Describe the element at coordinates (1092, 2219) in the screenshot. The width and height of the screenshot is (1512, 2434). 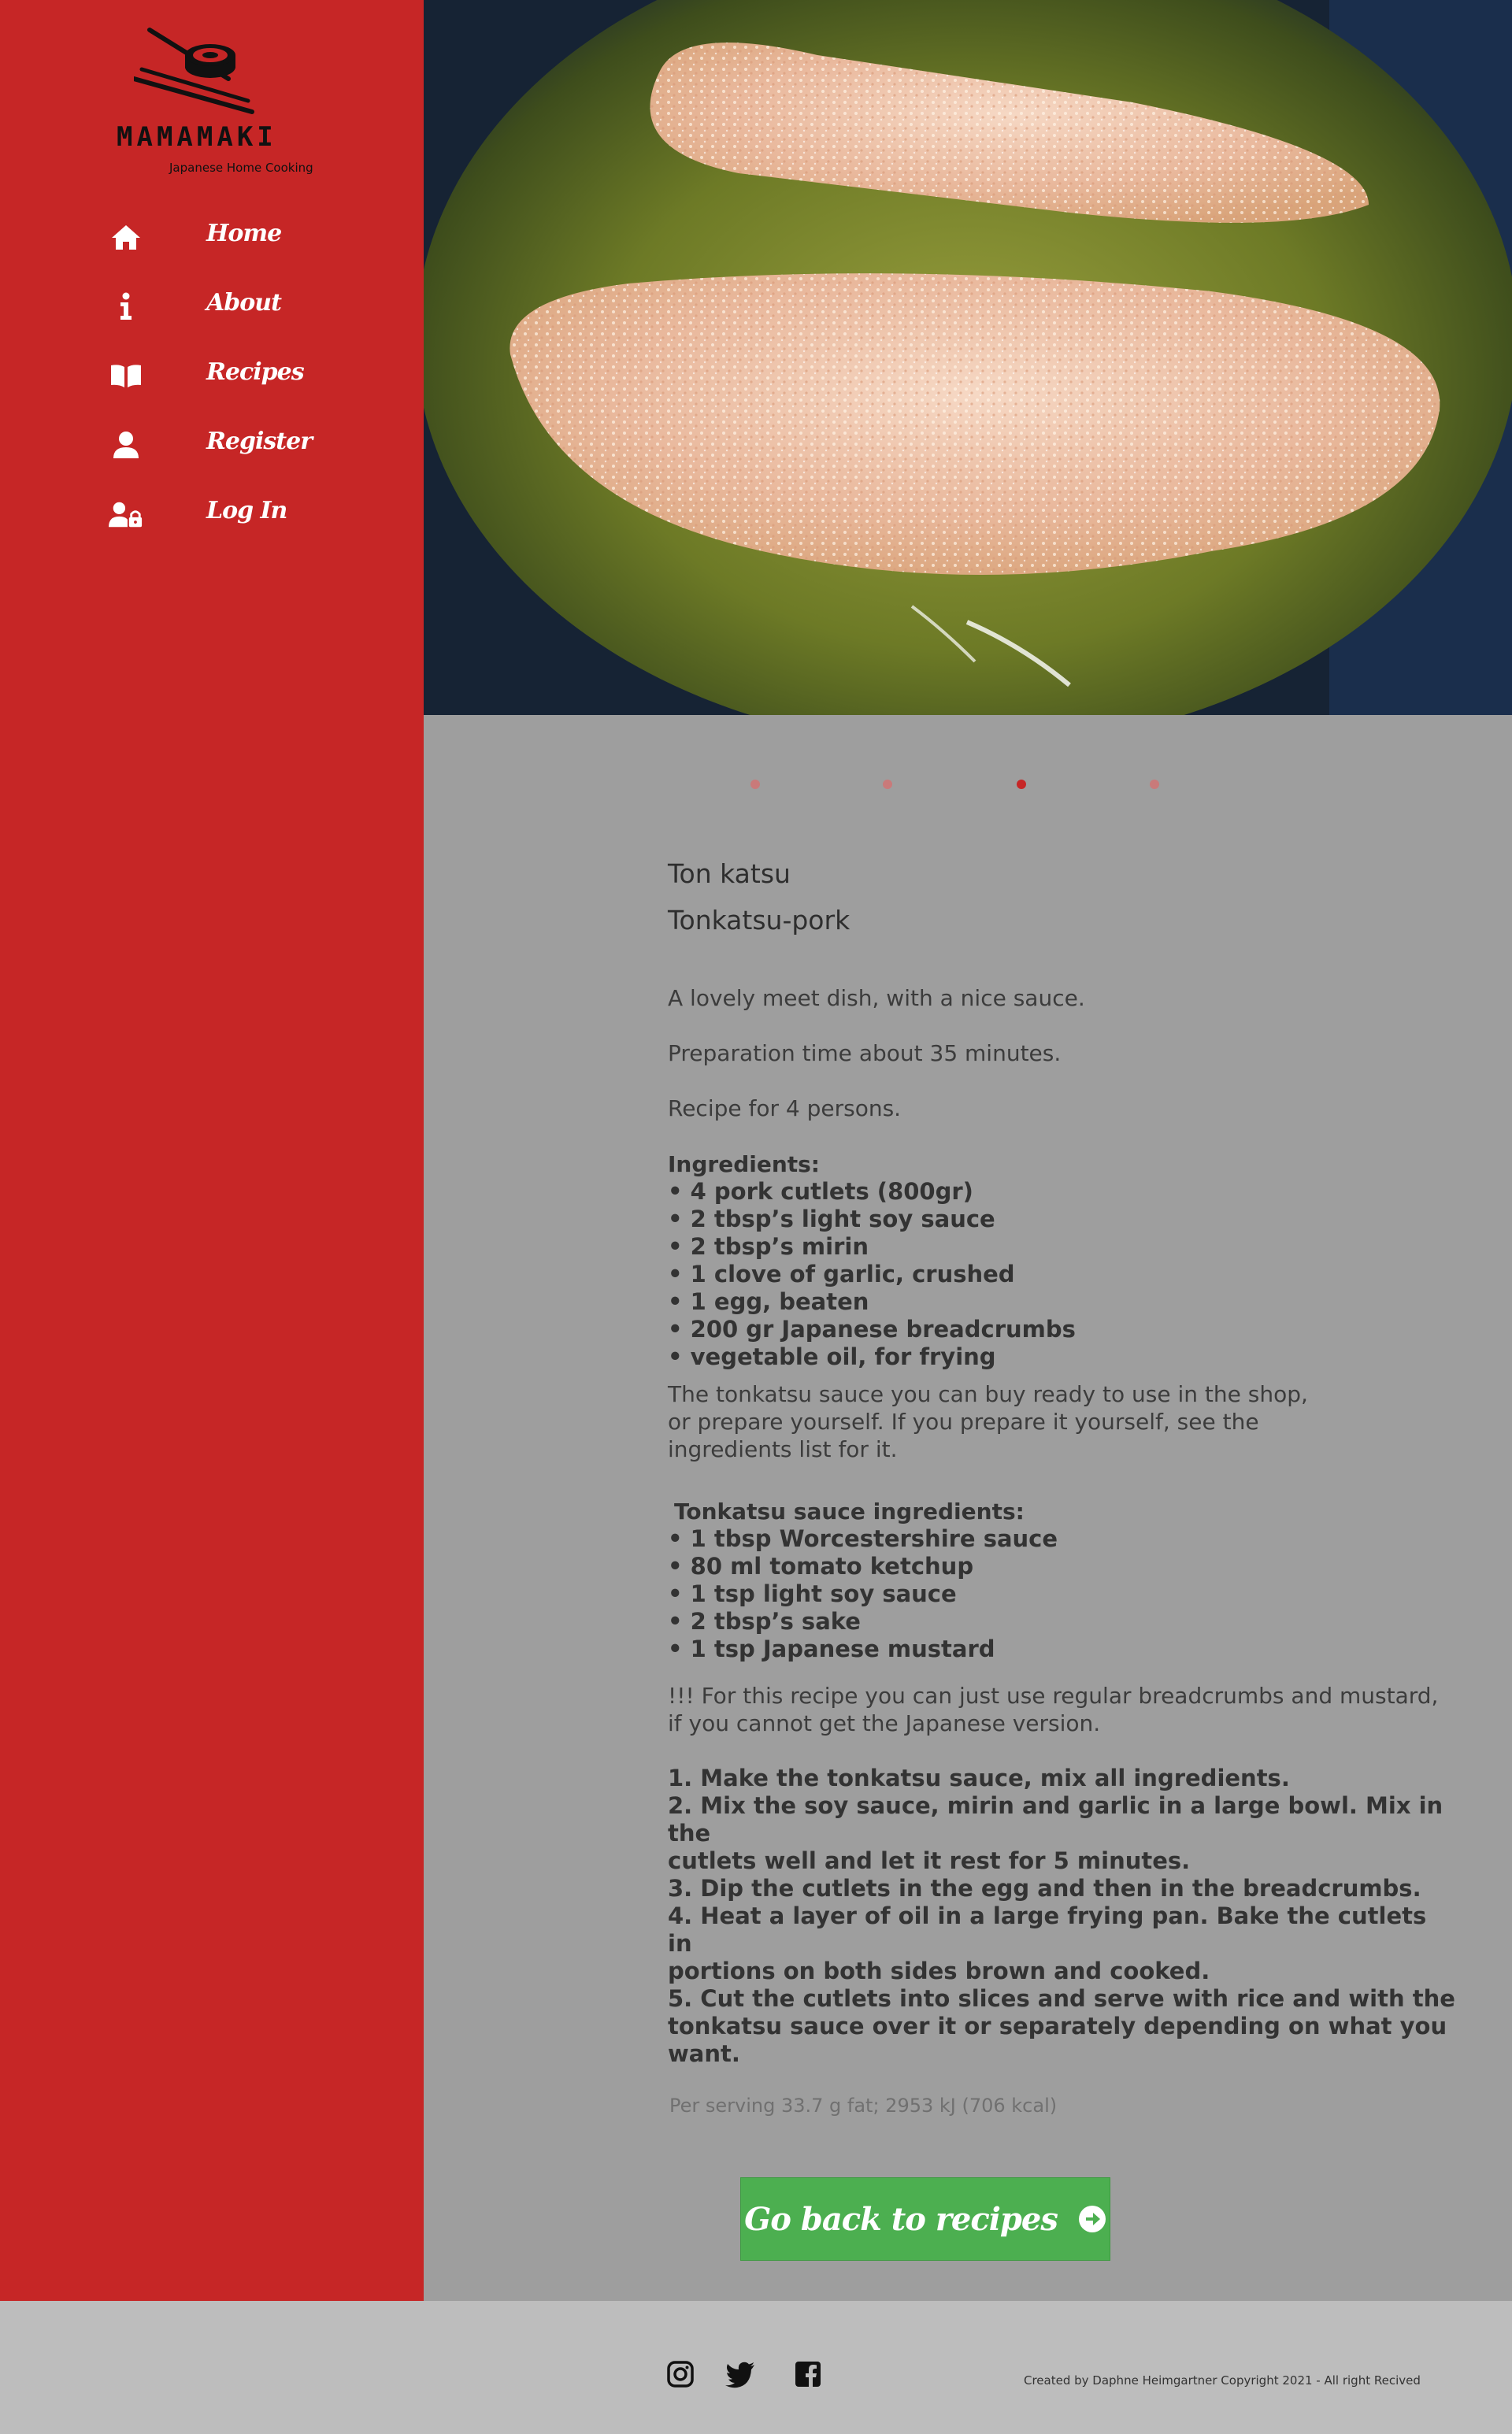
I see `arrow-circle-right-icon` at that location.